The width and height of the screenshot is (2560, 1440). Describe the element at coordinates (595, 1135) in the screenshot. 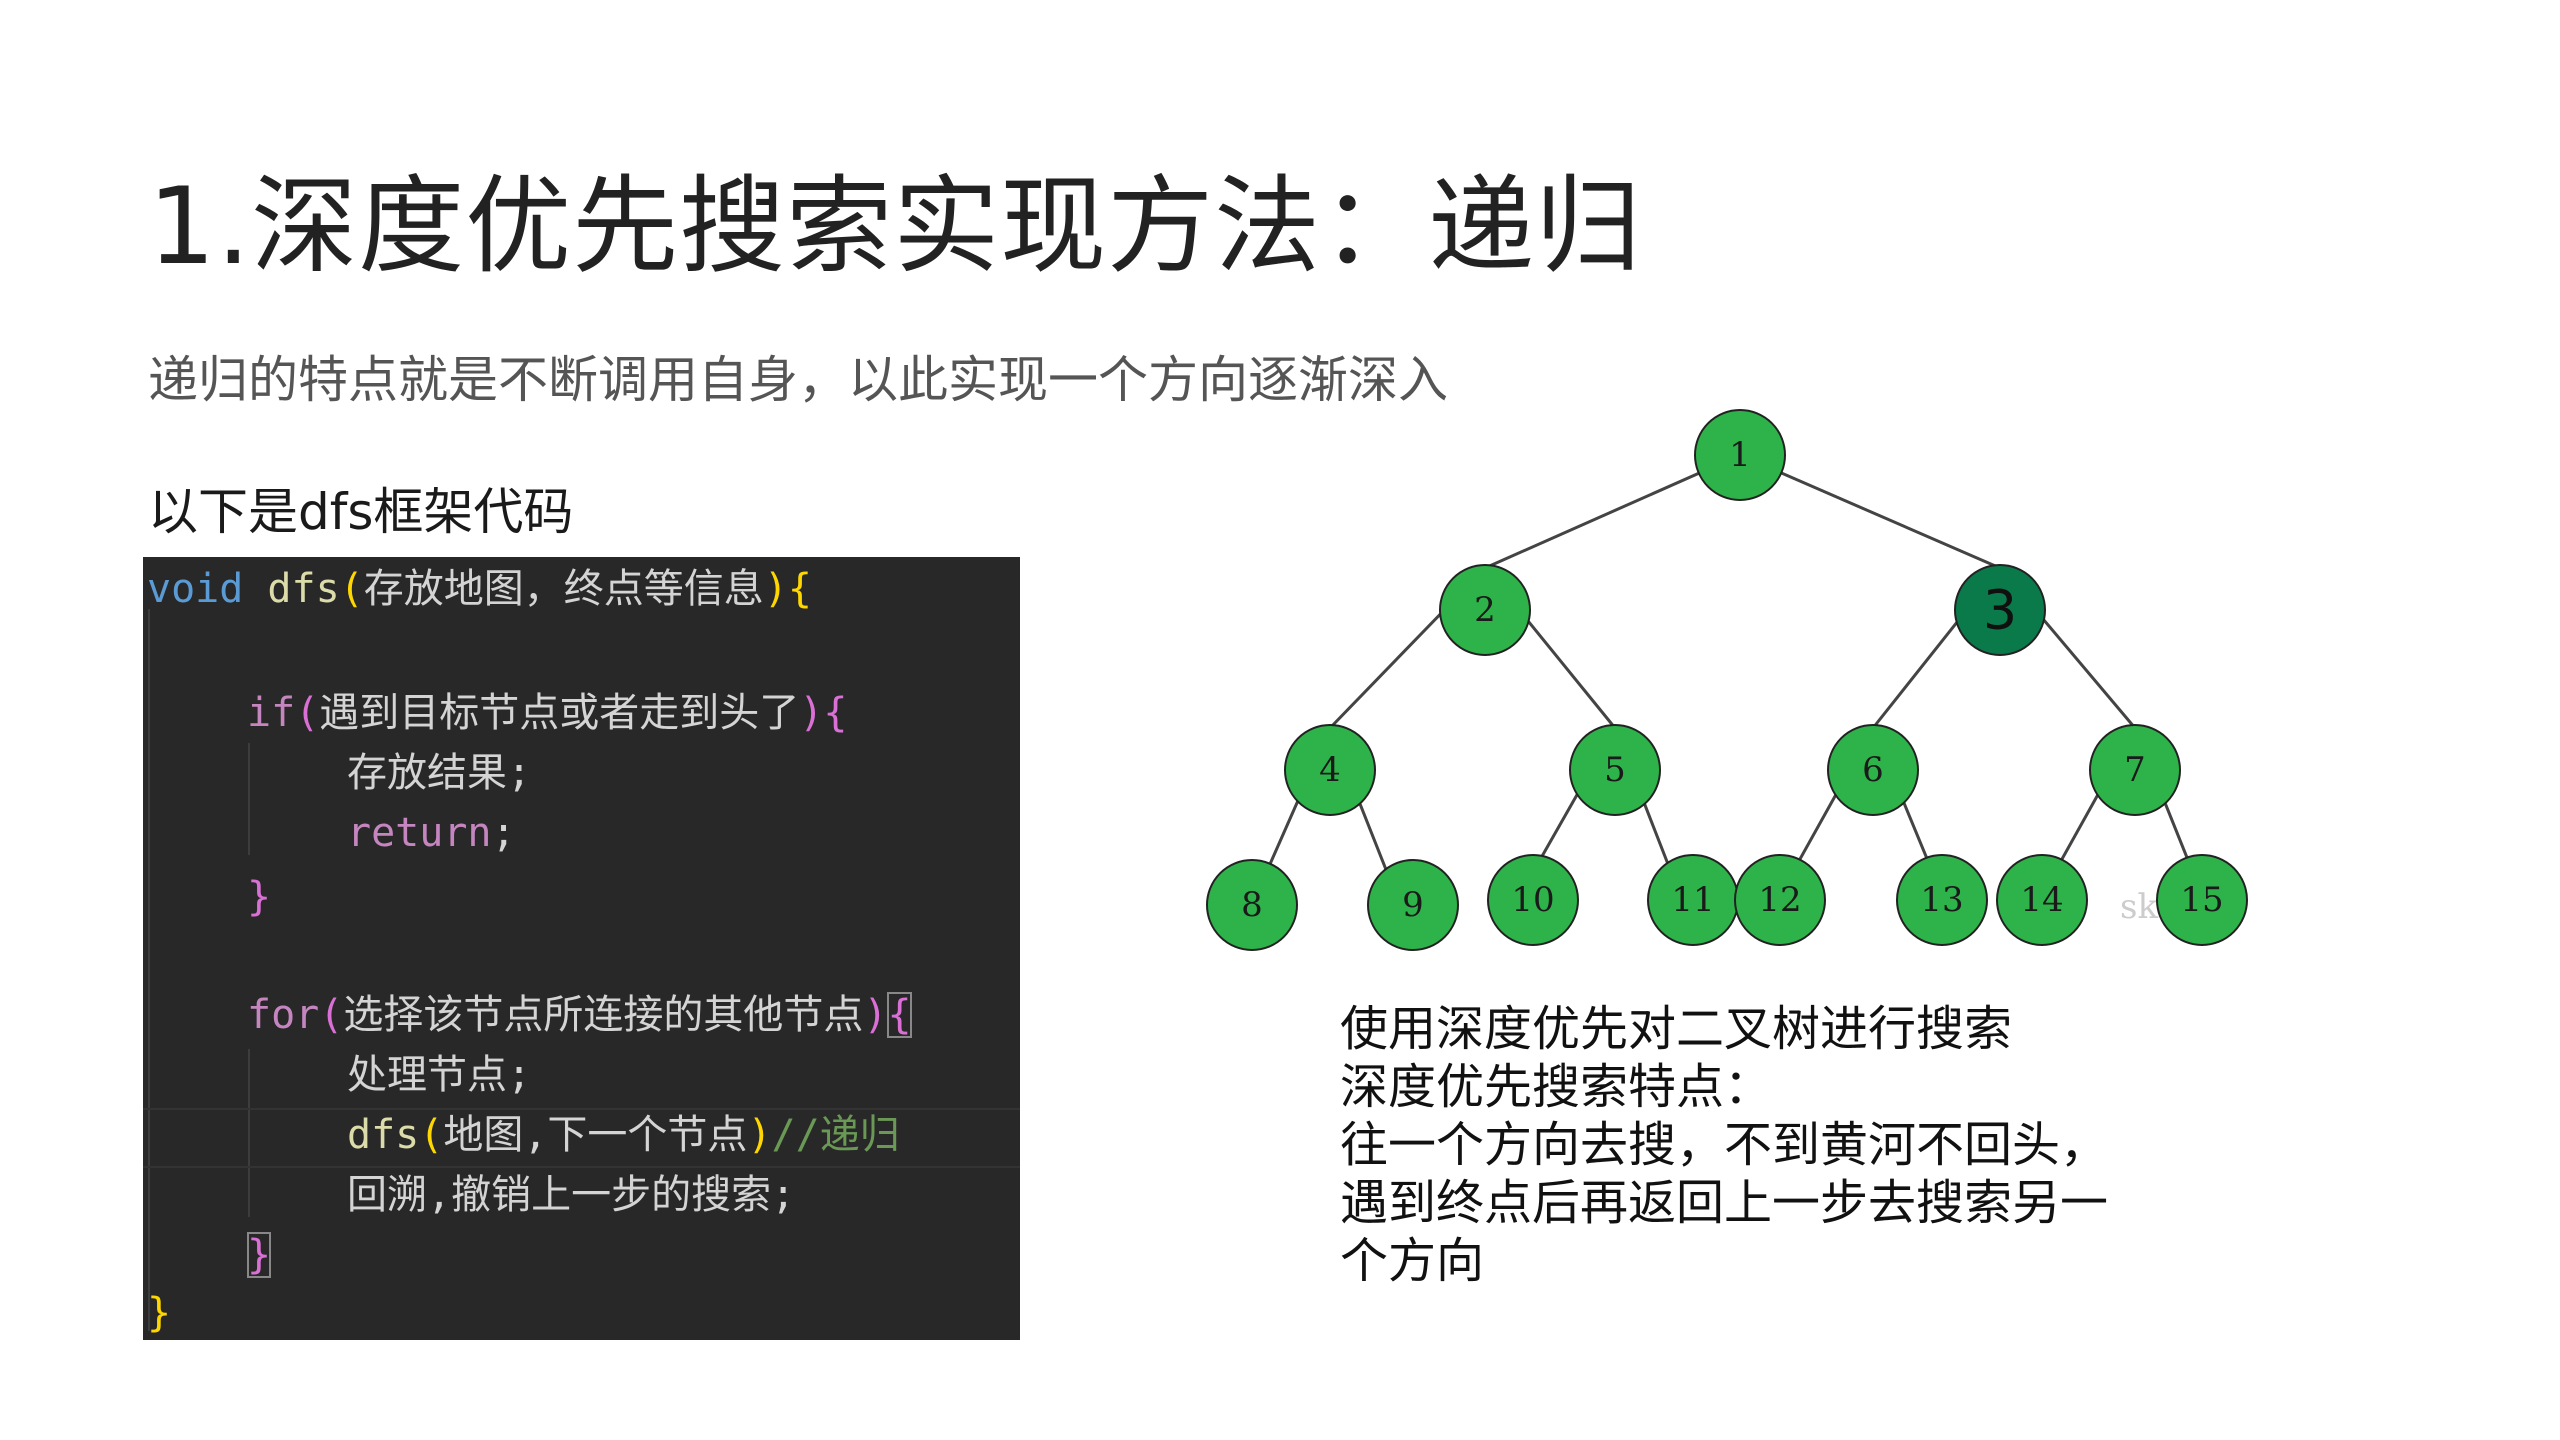

I see `code-text: 地图,下一个节点` at that location.